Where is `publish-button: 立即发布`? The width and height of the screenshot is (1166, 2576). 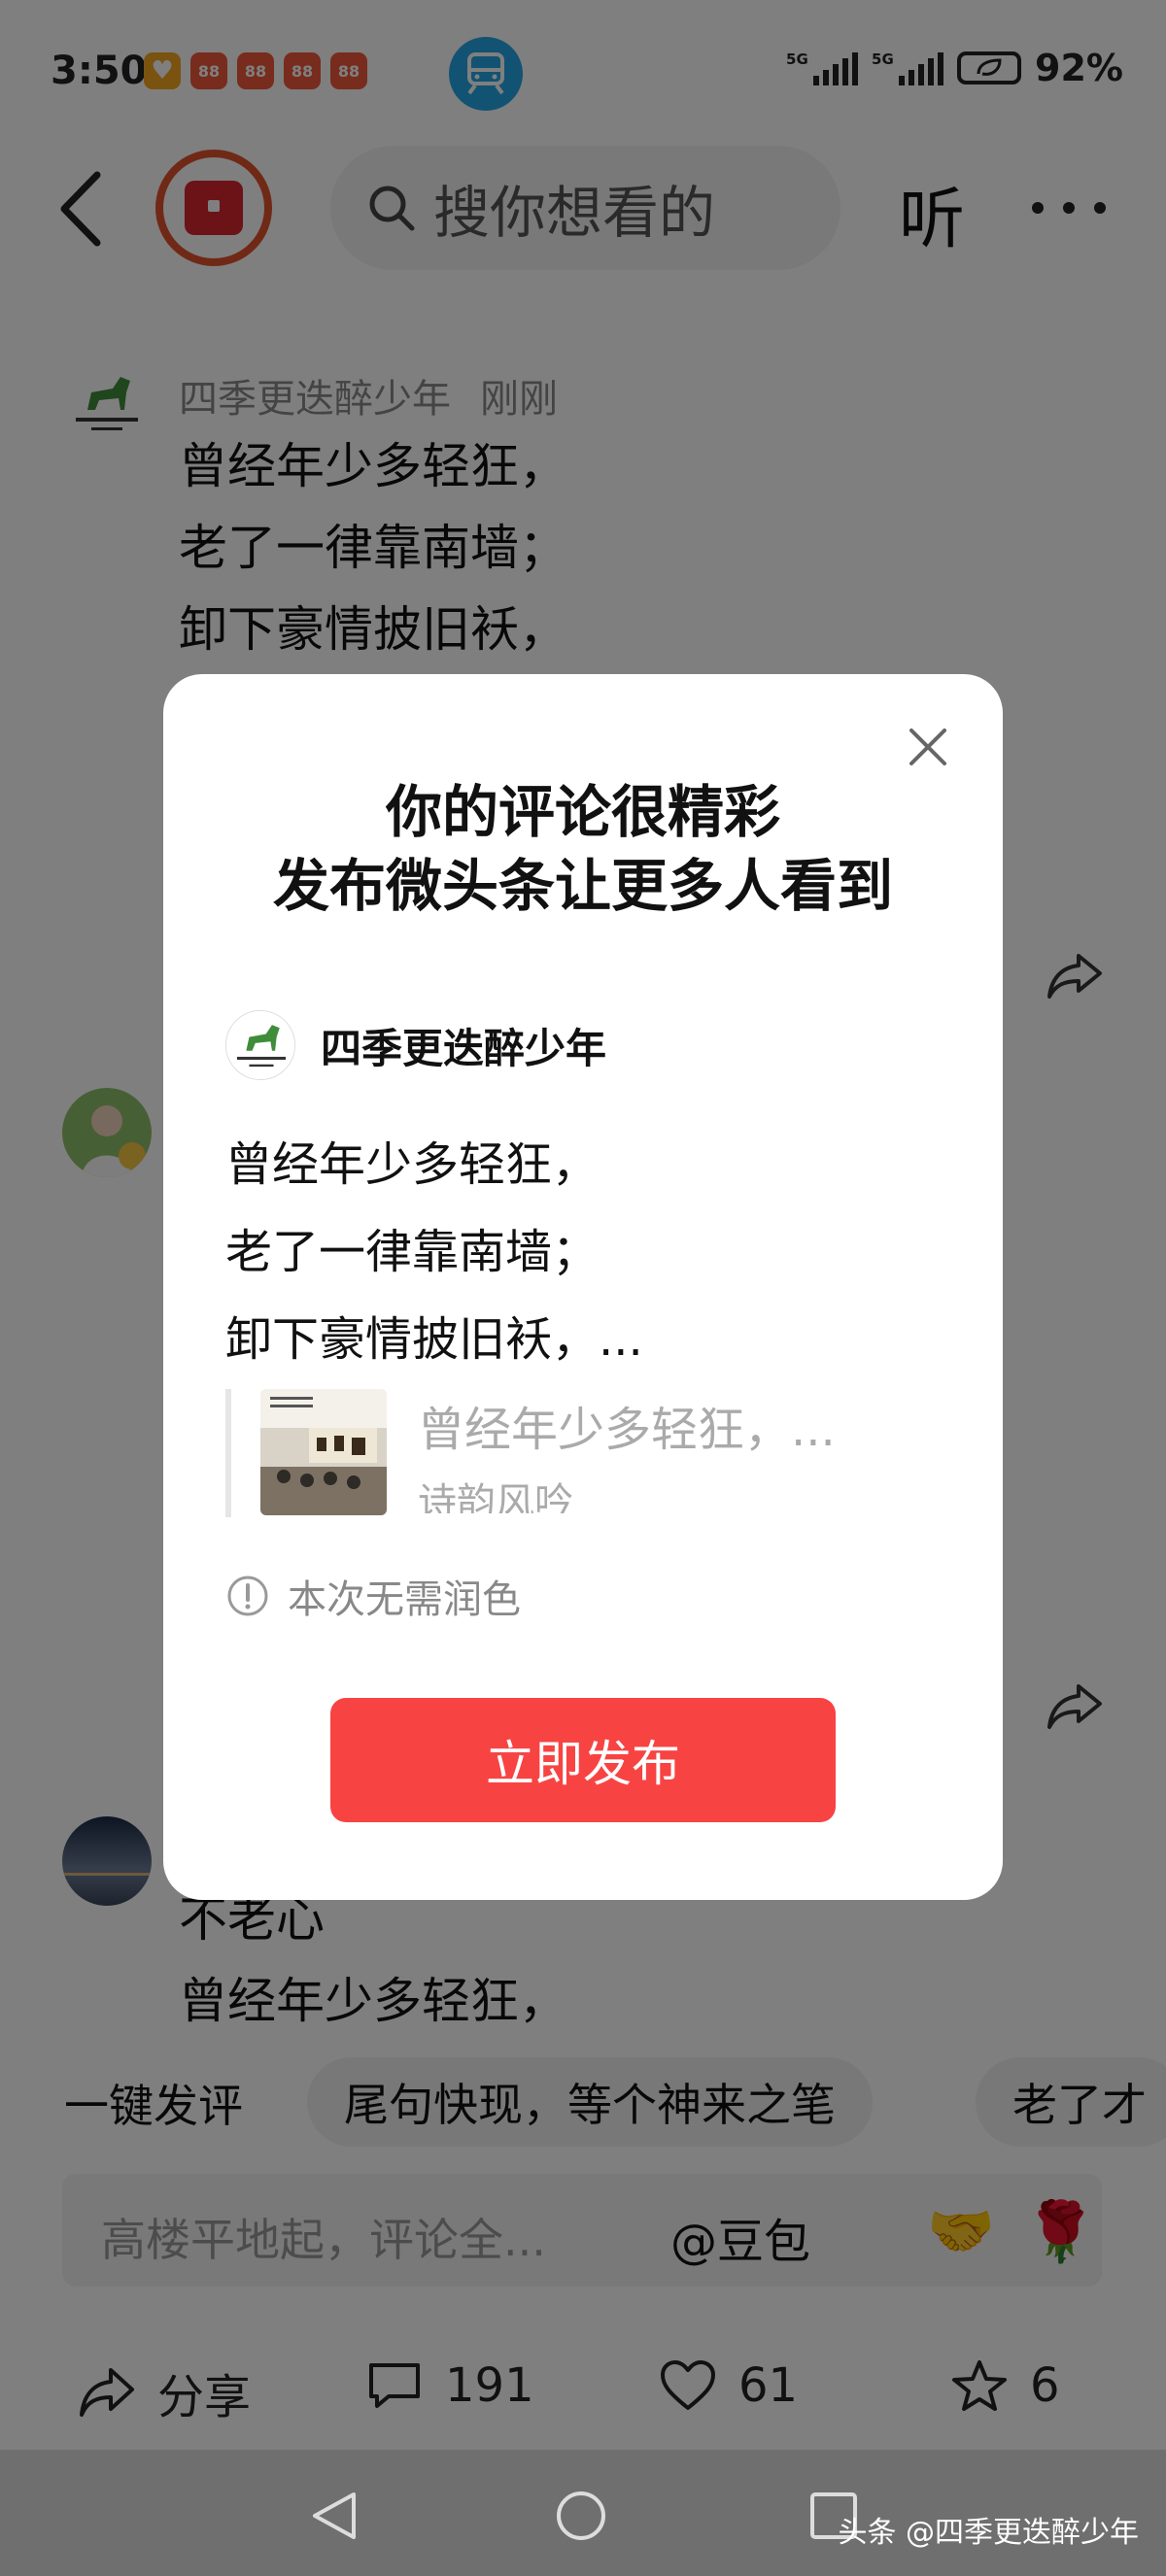
publish-button: 立即发布 is located at coordinates (583, 1760).